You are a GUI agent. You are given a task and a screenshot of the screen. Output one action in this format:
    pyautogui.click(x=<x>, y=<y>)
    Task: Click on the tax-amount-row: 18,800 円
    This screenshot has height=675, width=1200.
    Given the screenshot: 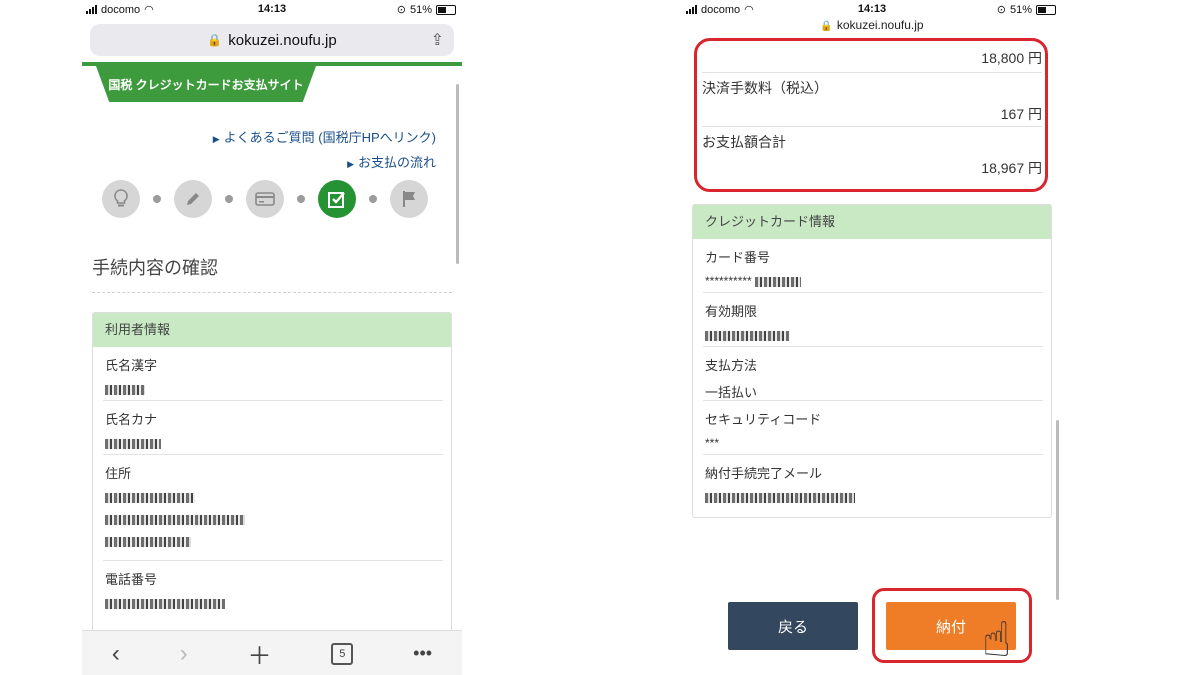 What is the action you would take?
    pyautogui.click(x=876, y=58)
    